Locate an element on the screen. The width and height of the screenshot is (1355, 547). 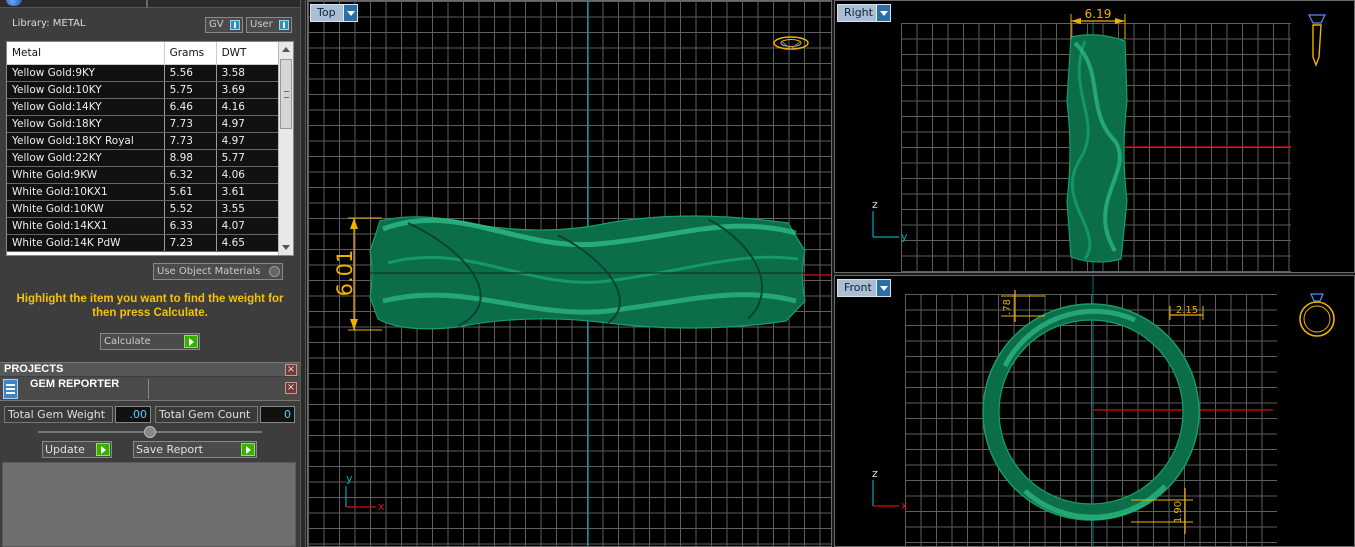
gem-report-icon is located at coordinates (10, 389).